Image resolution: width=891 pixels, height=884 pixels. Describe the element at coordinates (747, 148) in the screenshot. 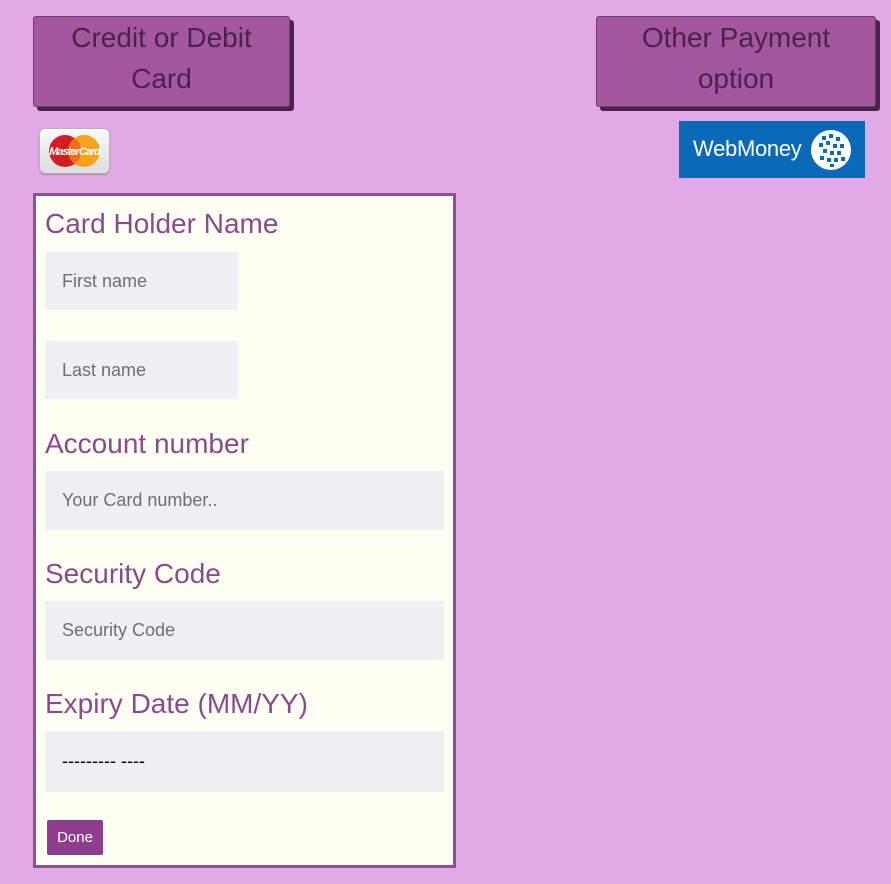

I see `webmoney-logo-text: WebMoney` at that location.